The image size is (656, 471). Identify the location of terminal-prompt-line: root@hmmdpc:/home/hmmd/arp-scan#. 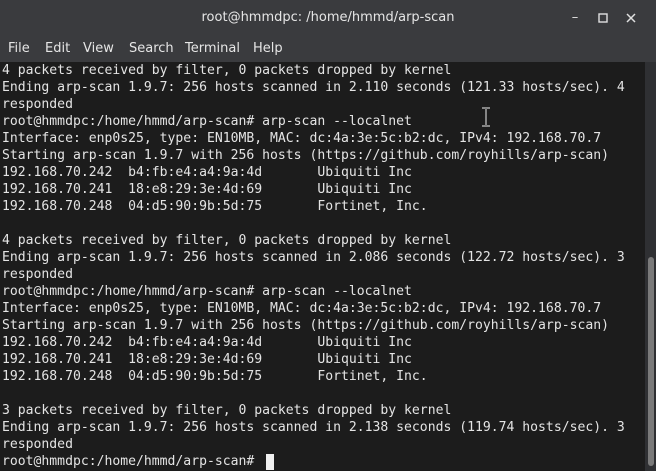
(132, 461).